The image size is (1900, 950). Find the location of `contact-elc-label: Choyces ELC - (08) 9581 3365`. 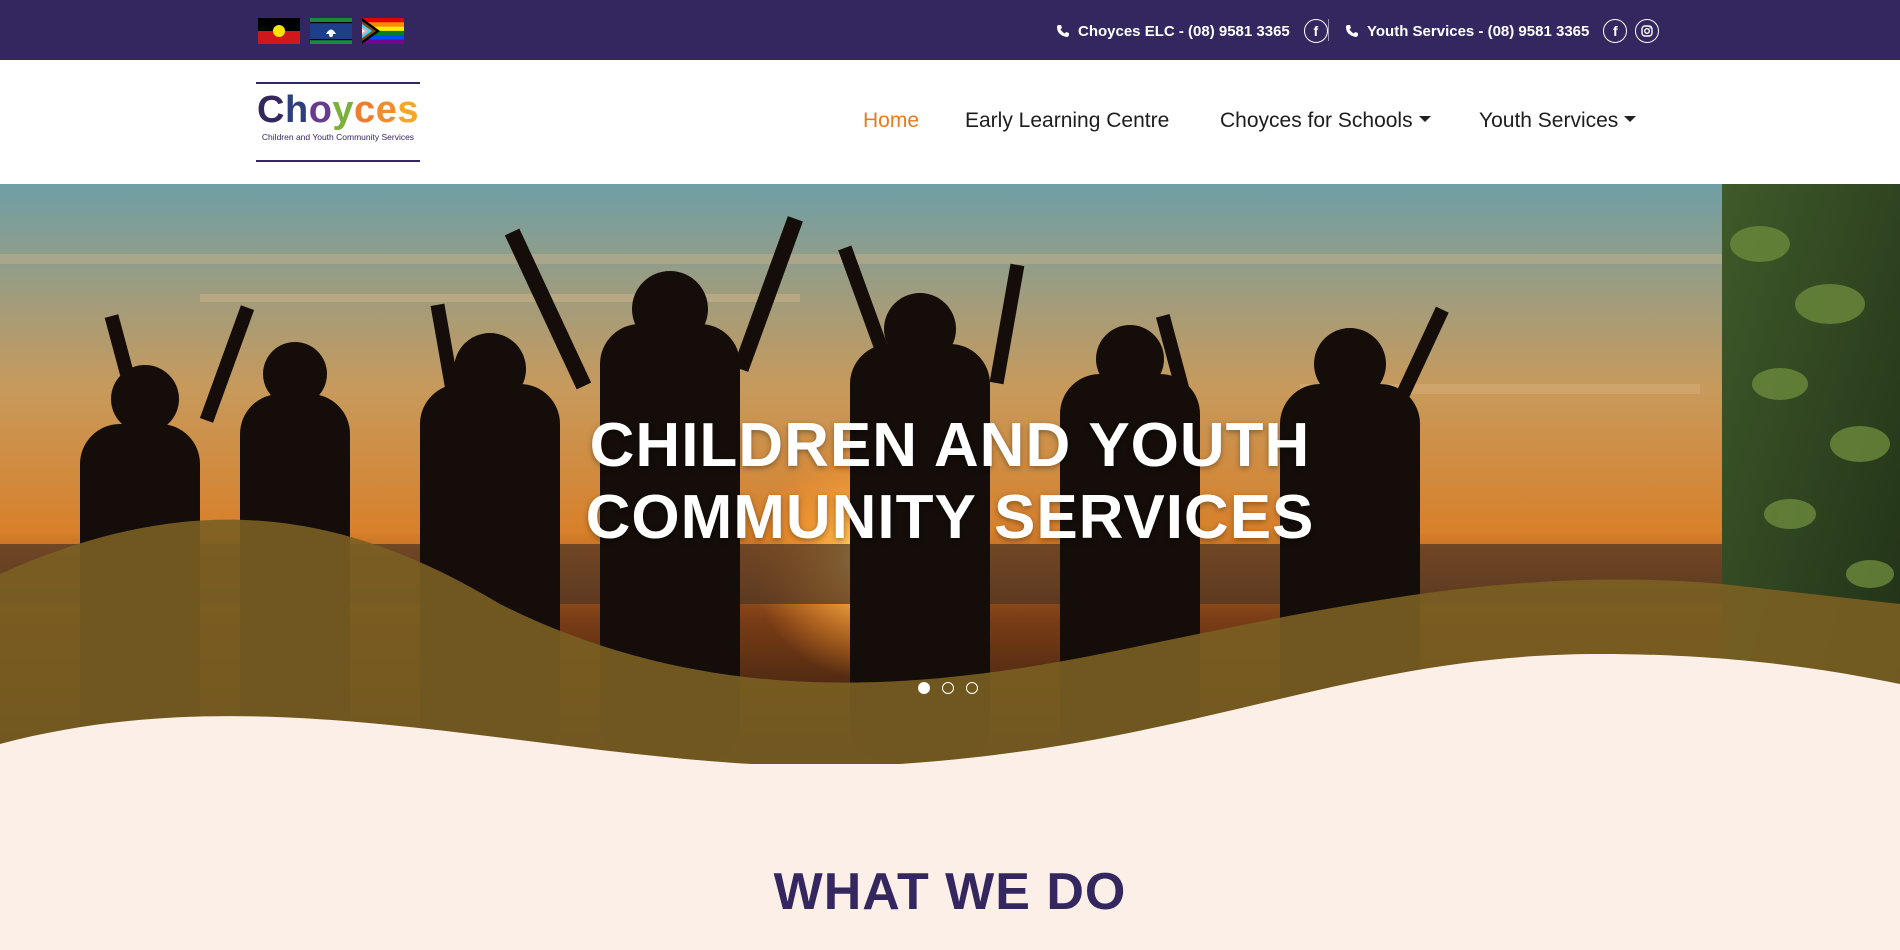

contact-elc-label: Choyces ELC - (08) 9581 3365 is located at coordinates (1184, 31).